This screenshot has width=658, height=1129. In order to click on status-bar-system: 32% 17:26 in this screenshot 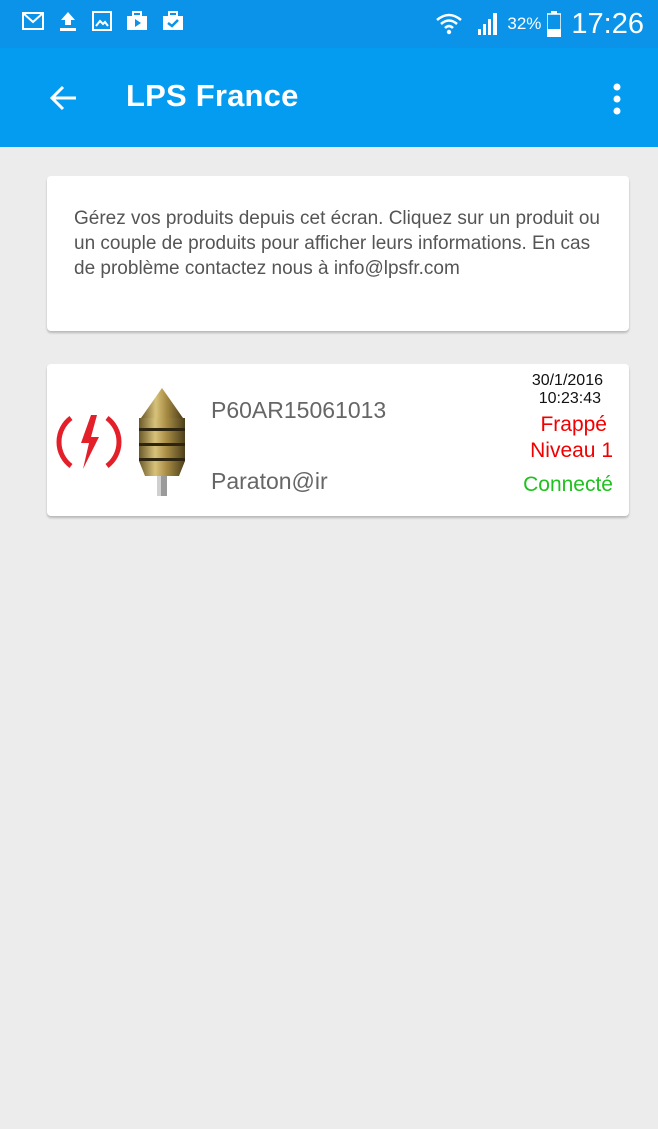, I will do `click(539, 24)`.